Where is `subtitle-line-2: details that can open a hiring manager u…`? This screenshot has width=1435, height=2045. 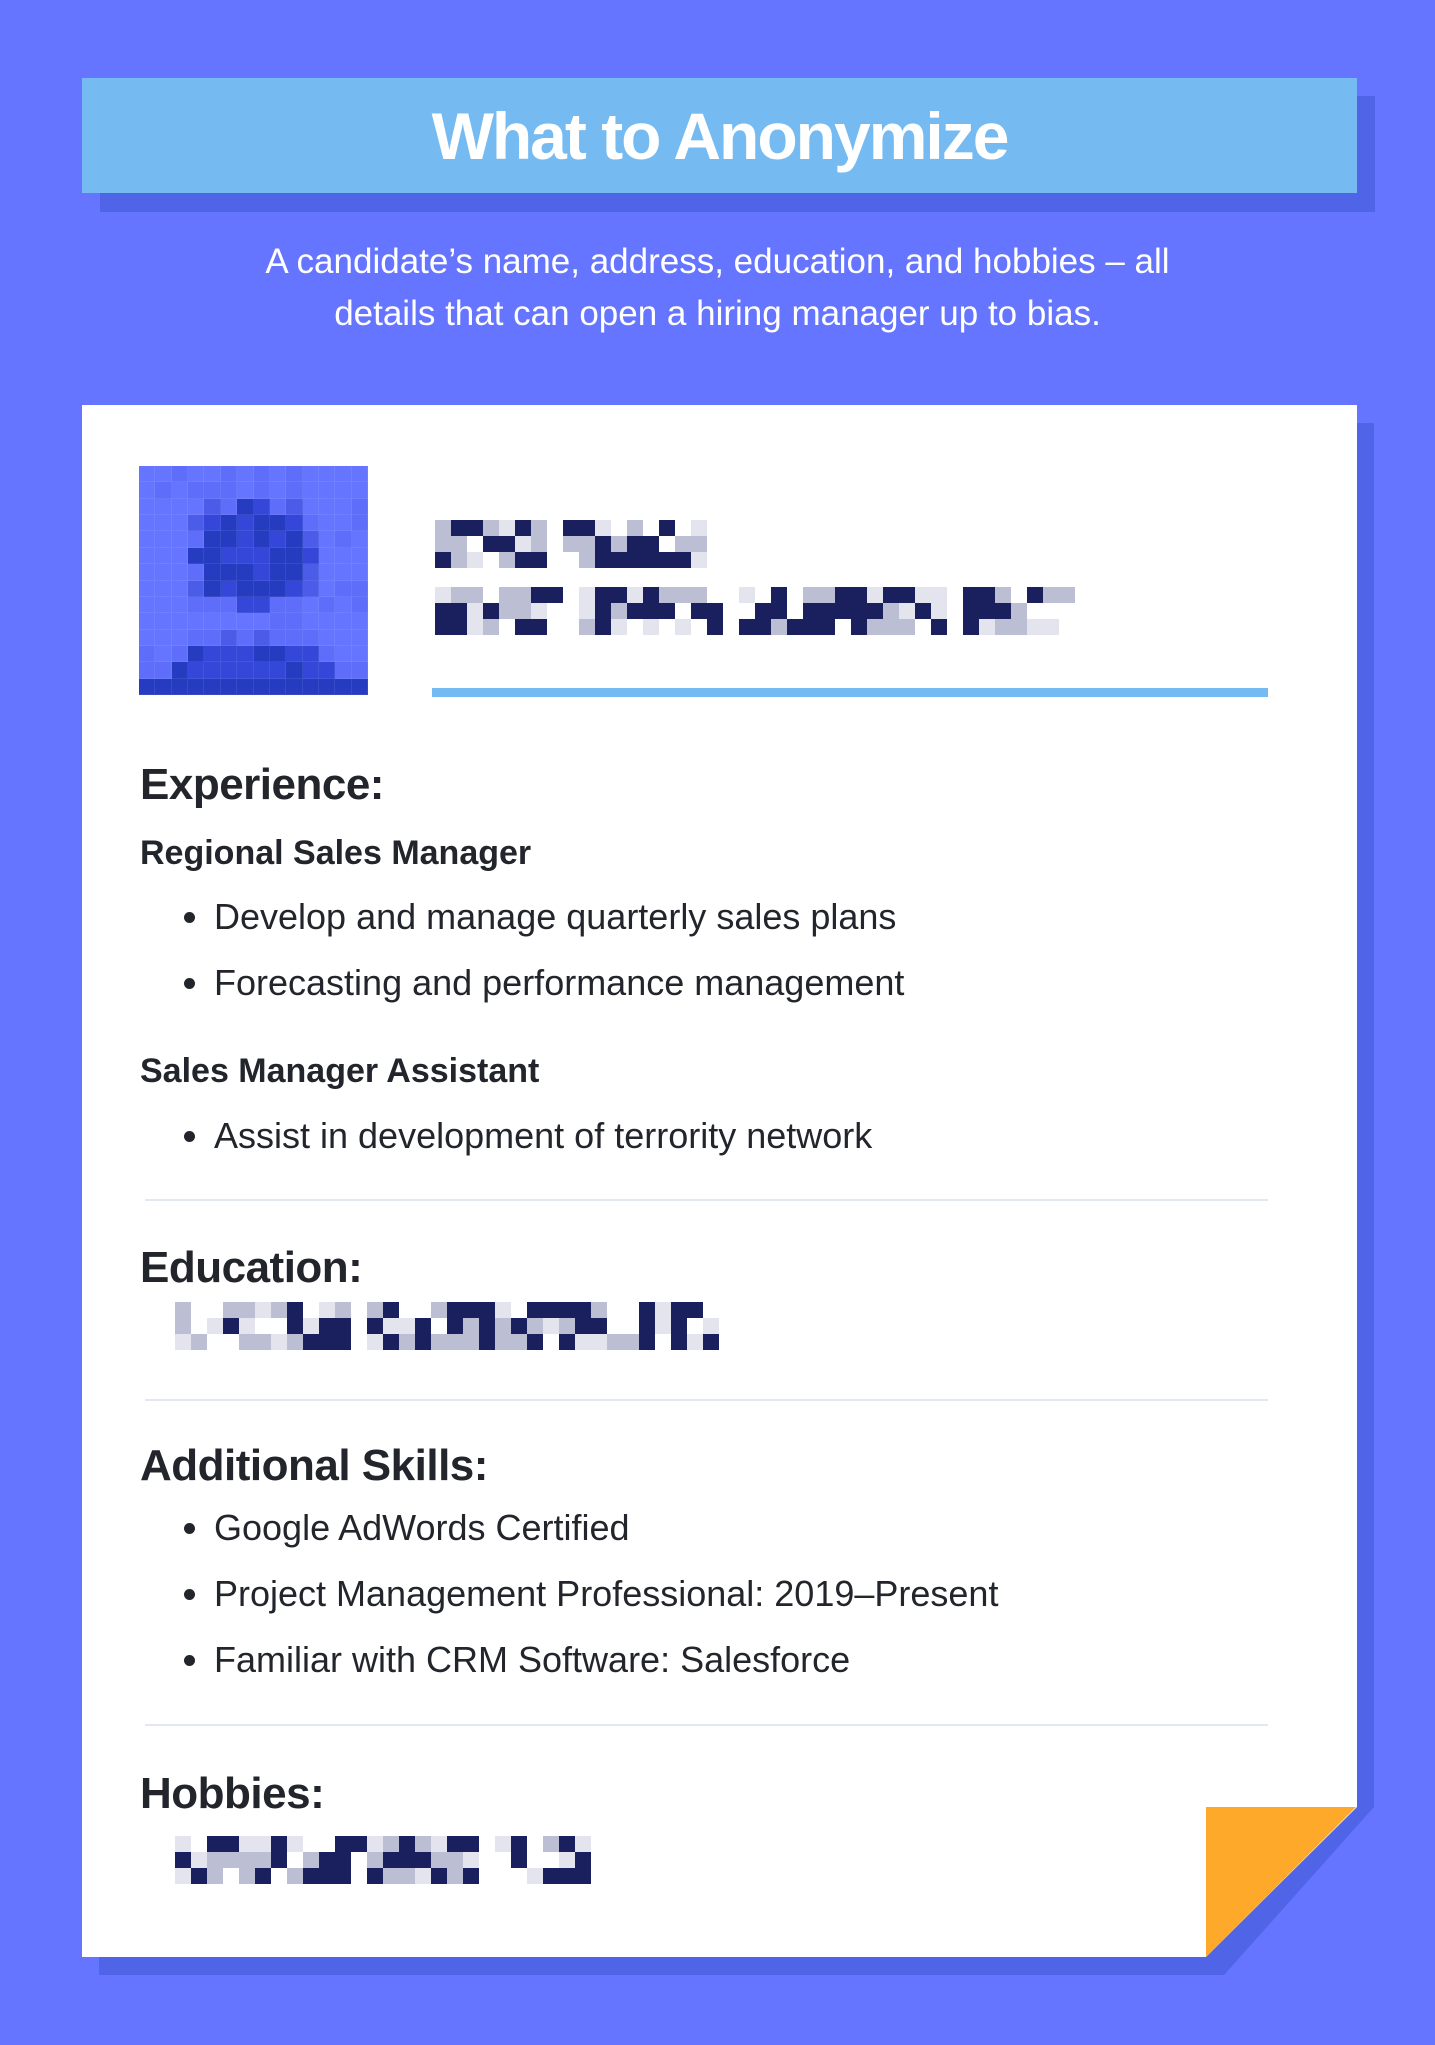
subtitle-line-2: details that can open a hiring manager u… is located at coordinates (717, 313).